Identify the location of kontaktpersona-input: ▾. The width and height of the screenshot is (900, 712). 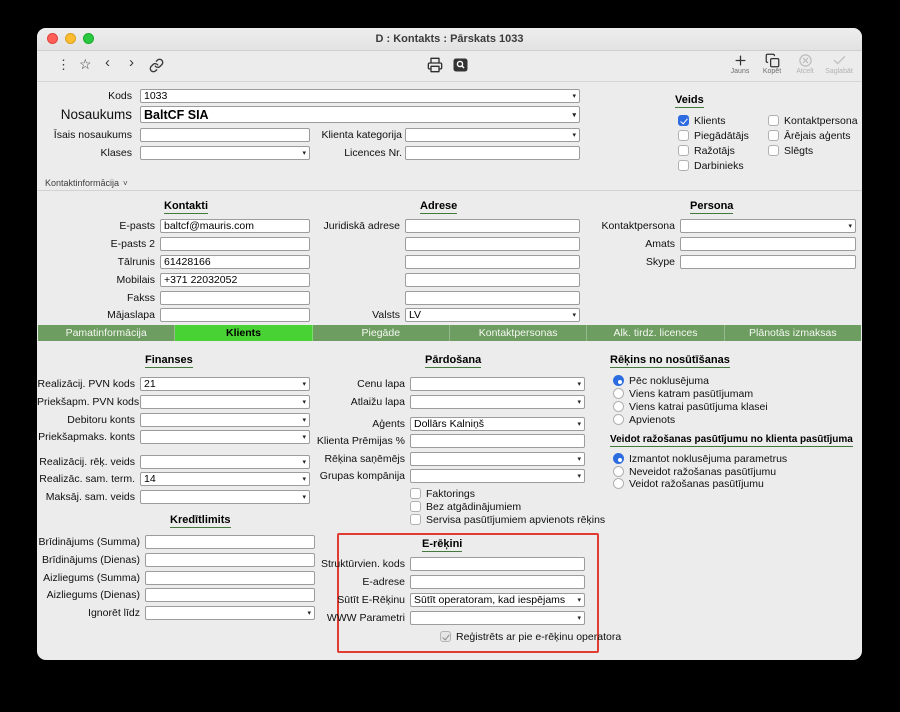
(768, 226).